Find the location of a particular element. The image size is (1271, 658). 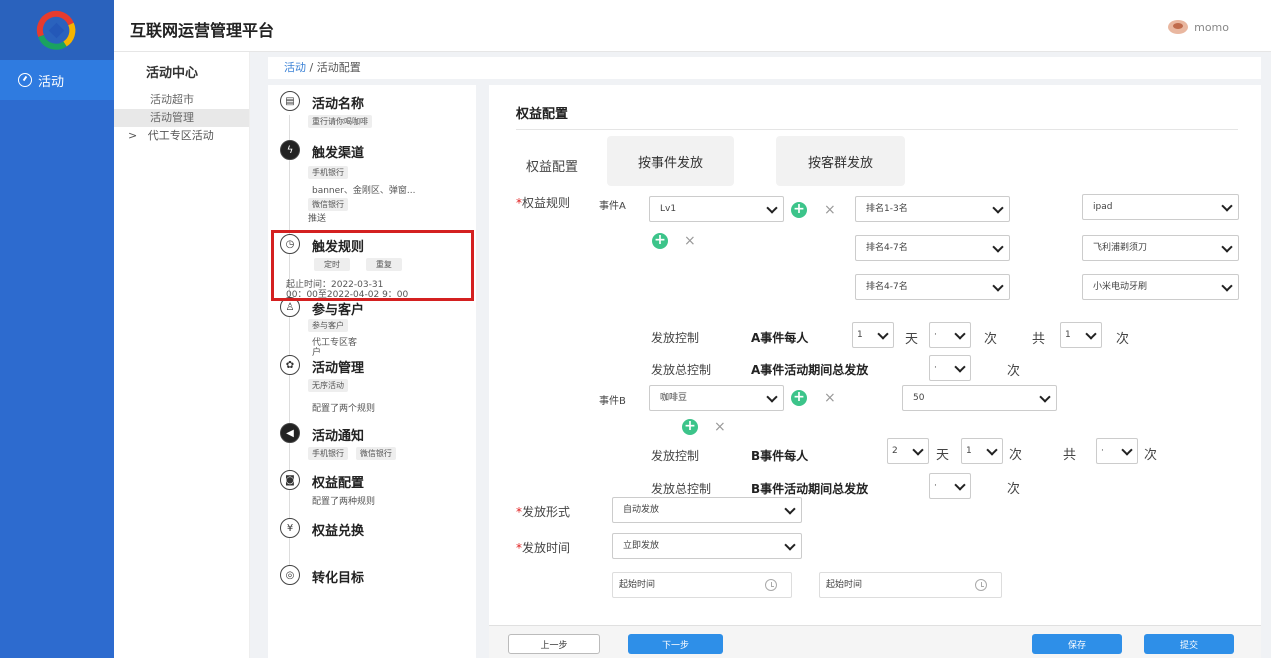

event-b-item-select: 咖啡豆 is located at coordinates (716, 398).